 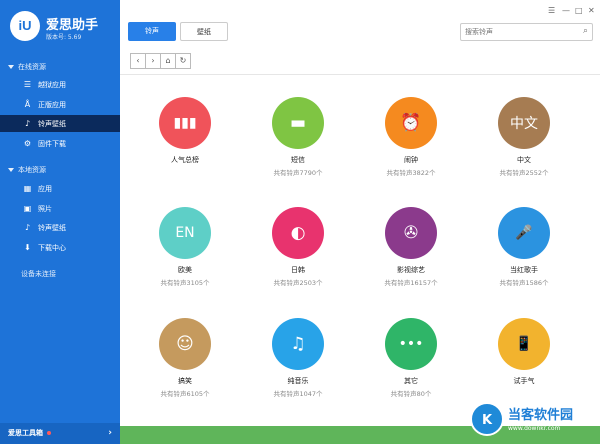 What do you see at coordinates (27, 104) in the screenshot?
I see `appstore-icon: Å` at bounding box center [27, 104].